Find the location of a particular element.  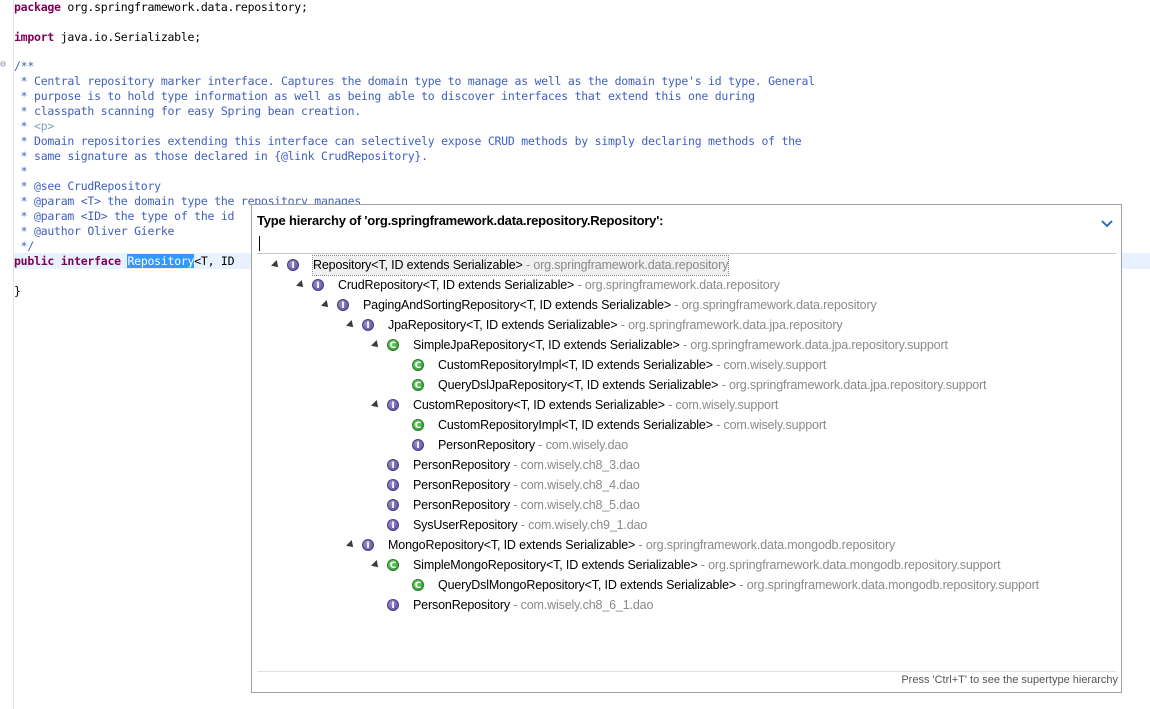

package-name: - com.wisely.ch8_3.dao is located at coordinates (574, 465).